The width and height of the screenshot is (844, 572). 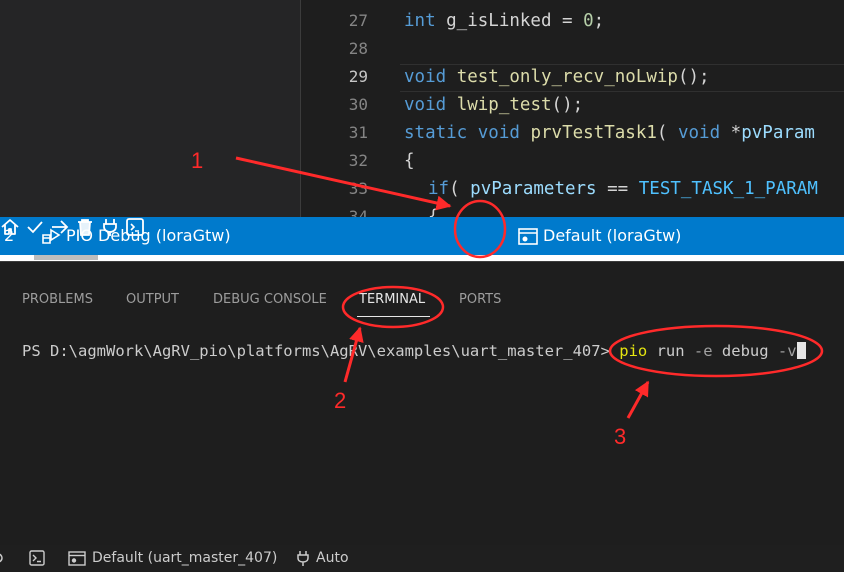 I want to click on tab-problems: PROBLEMS, so click(x=57, y=299).